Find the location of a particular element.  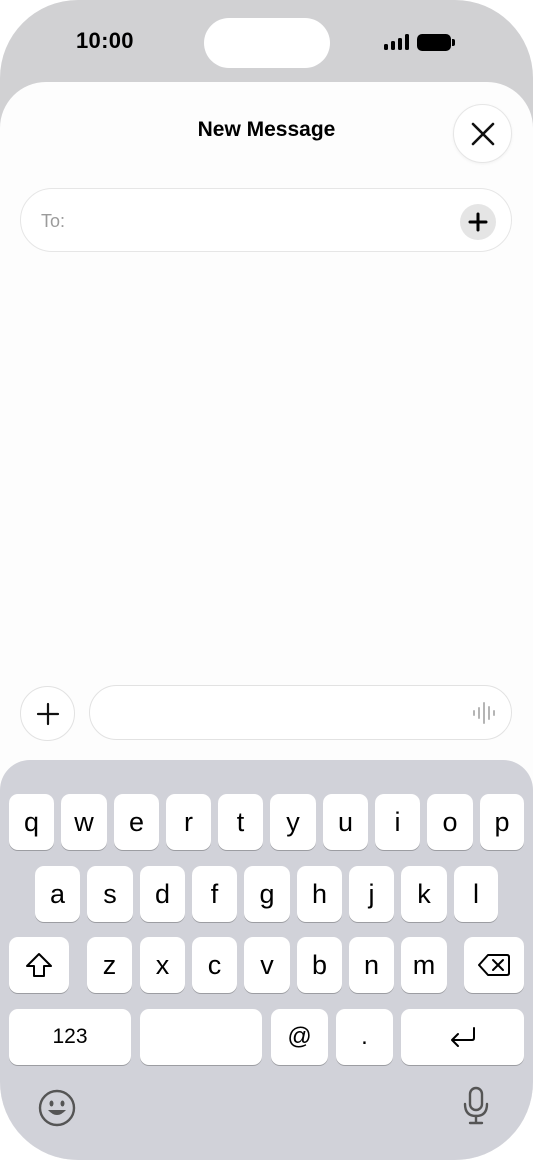

key-t: t is located at coordinates (240, 822).